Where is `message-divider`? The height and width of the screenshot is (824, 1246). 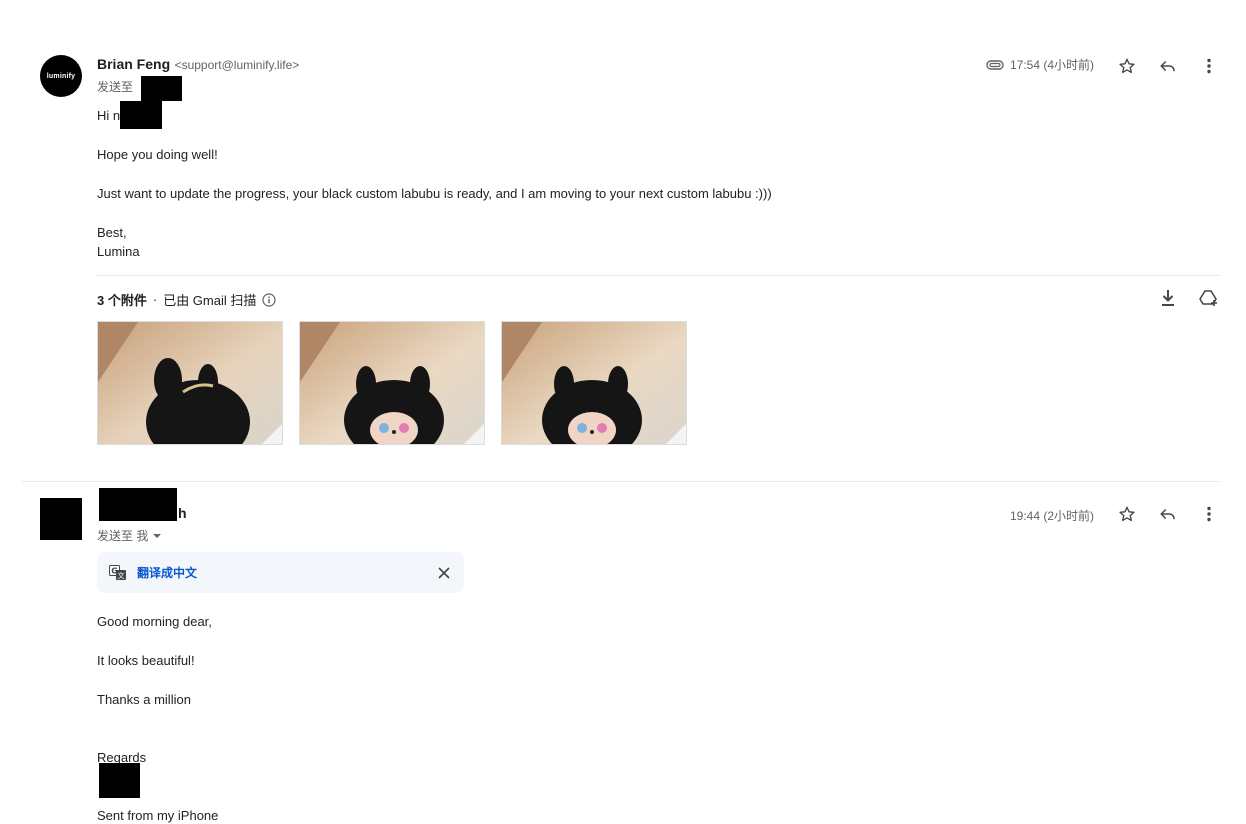 message-divider is located at coordinates (621, 481).